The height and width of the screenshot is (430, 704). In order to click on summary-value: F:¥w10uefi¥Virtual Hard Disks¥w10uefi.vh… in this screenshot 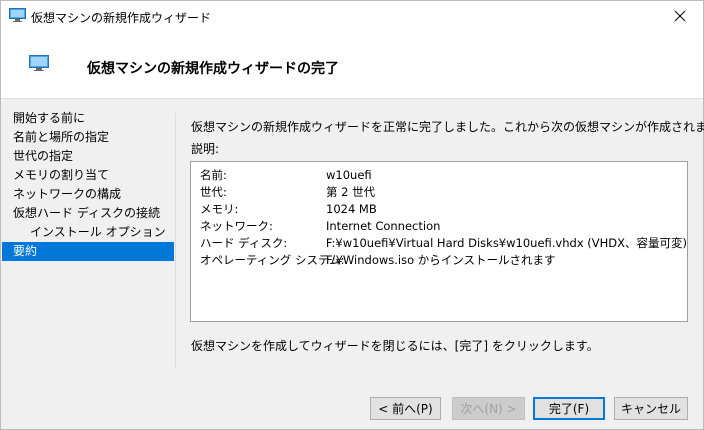, I will do `click(506, 243)`.